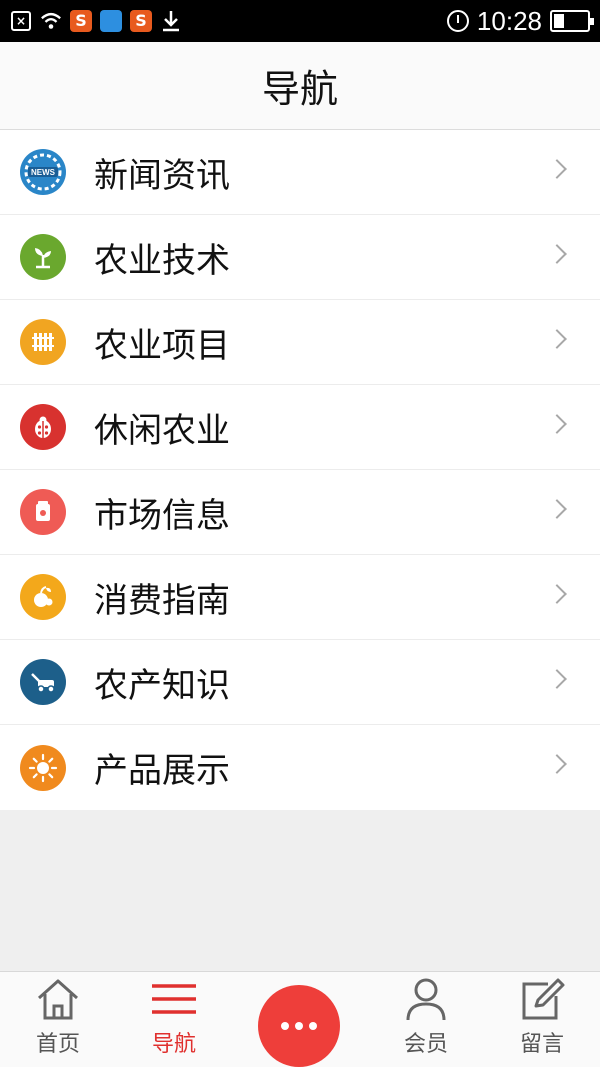  What do you see at coordinates (43, 427) in the screenshot?
I see `ladybug-icon` at bounding box center [43, 427].